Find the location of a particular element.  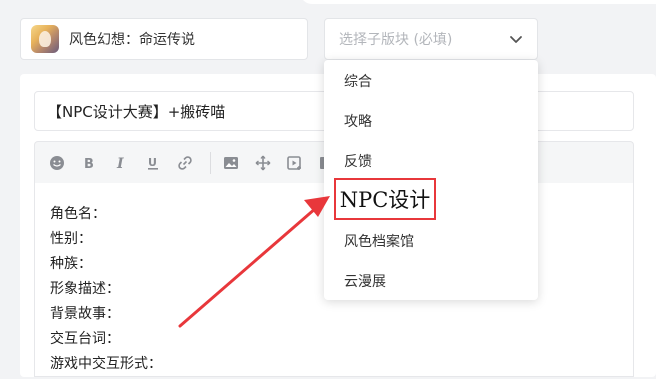

dropdown-item-archive: 风色档案馆 is located at coordinates (379, 241).